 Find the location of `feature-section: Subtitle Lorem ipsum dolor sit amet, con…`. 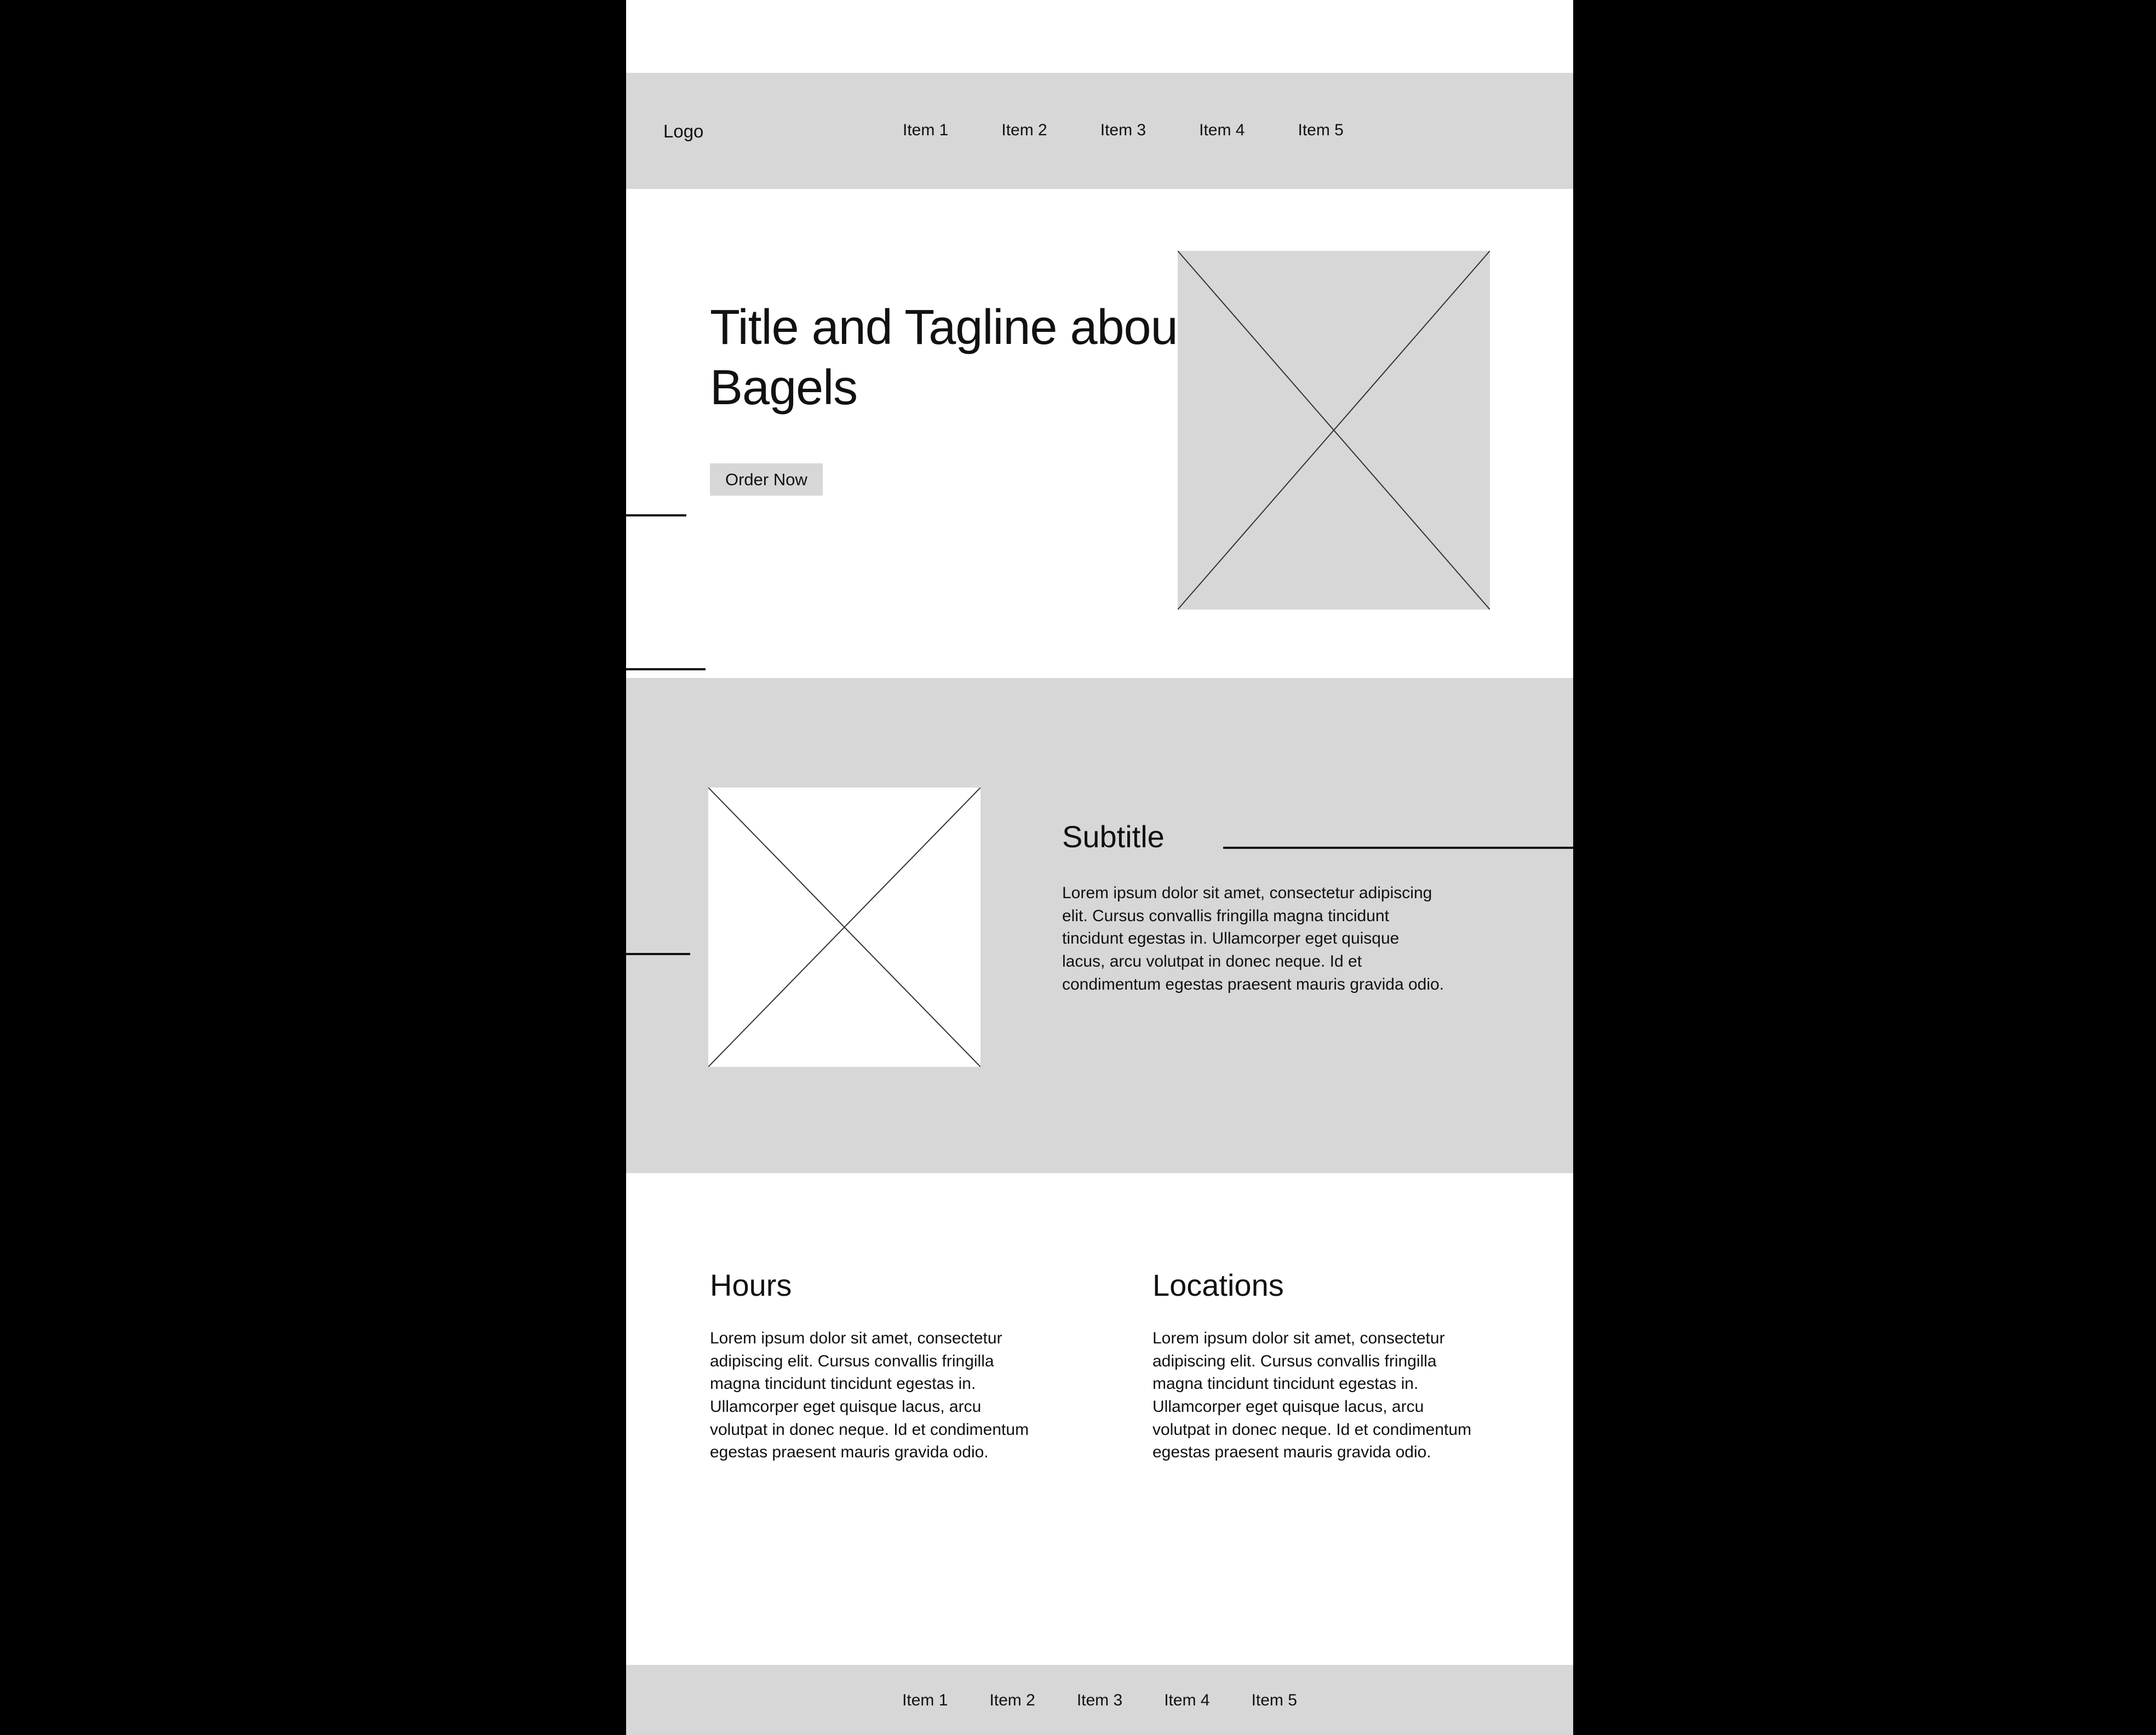

feature-section: Subtitle Lorem ipsum dolor sit amet, con… is located at coordinates (1099, 926).